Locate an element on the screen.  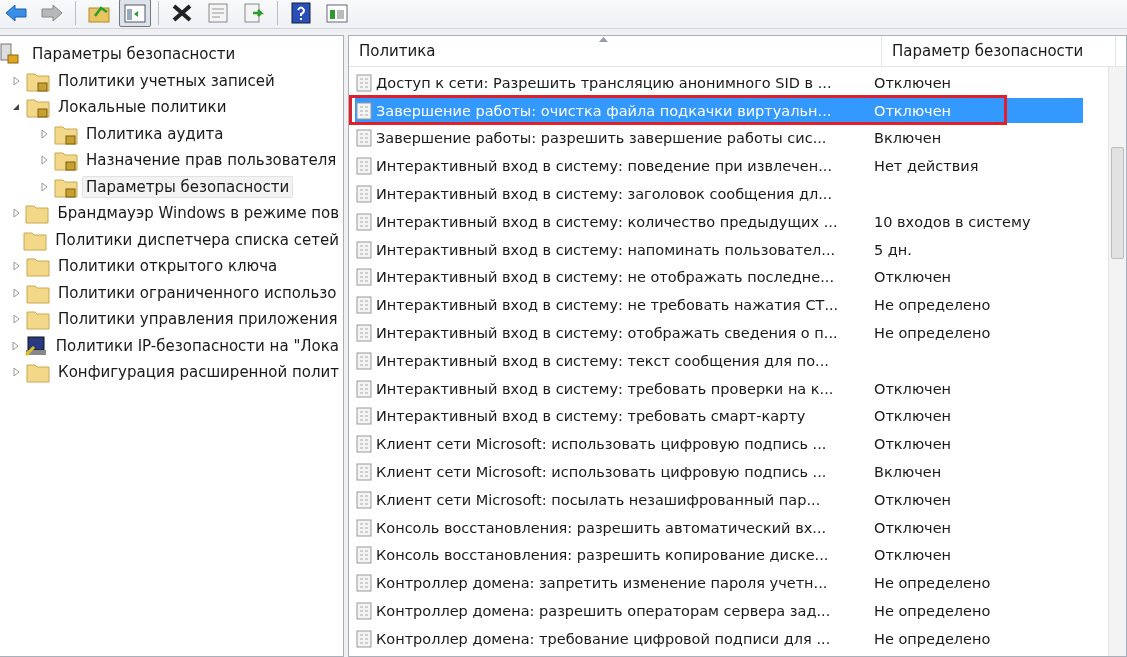
tree-item: Параметры безопасности is located at coordinates (188, 186).